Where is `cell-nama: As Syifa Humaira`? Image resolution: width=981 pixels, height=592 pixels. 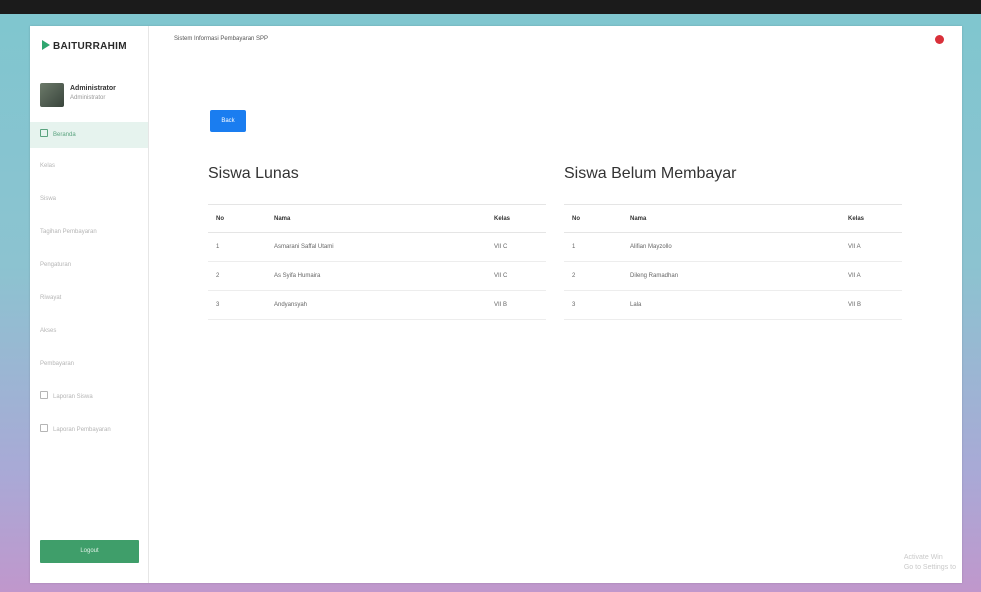
cell-nama: As Syifa Humaira is located at coordinates (376, 276).